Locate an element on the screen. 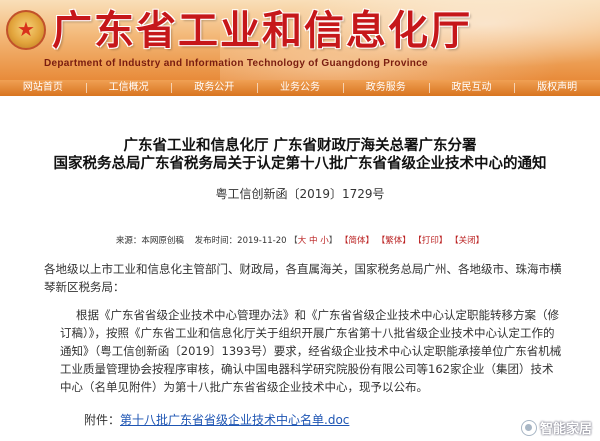  font-size-bracket-open: 【 is located at coordinates (293, 241).